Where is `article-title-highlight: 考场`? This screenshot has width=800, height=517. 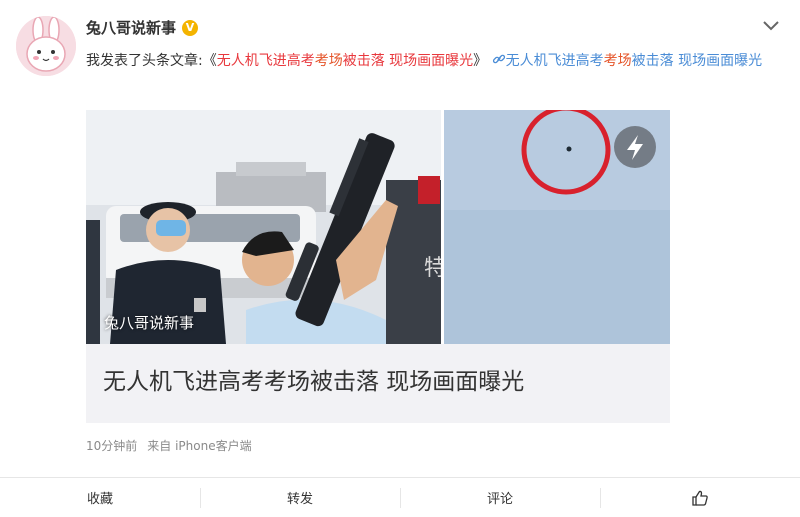 article-title-highlight: 考场 is located at coordinates (328, 61).